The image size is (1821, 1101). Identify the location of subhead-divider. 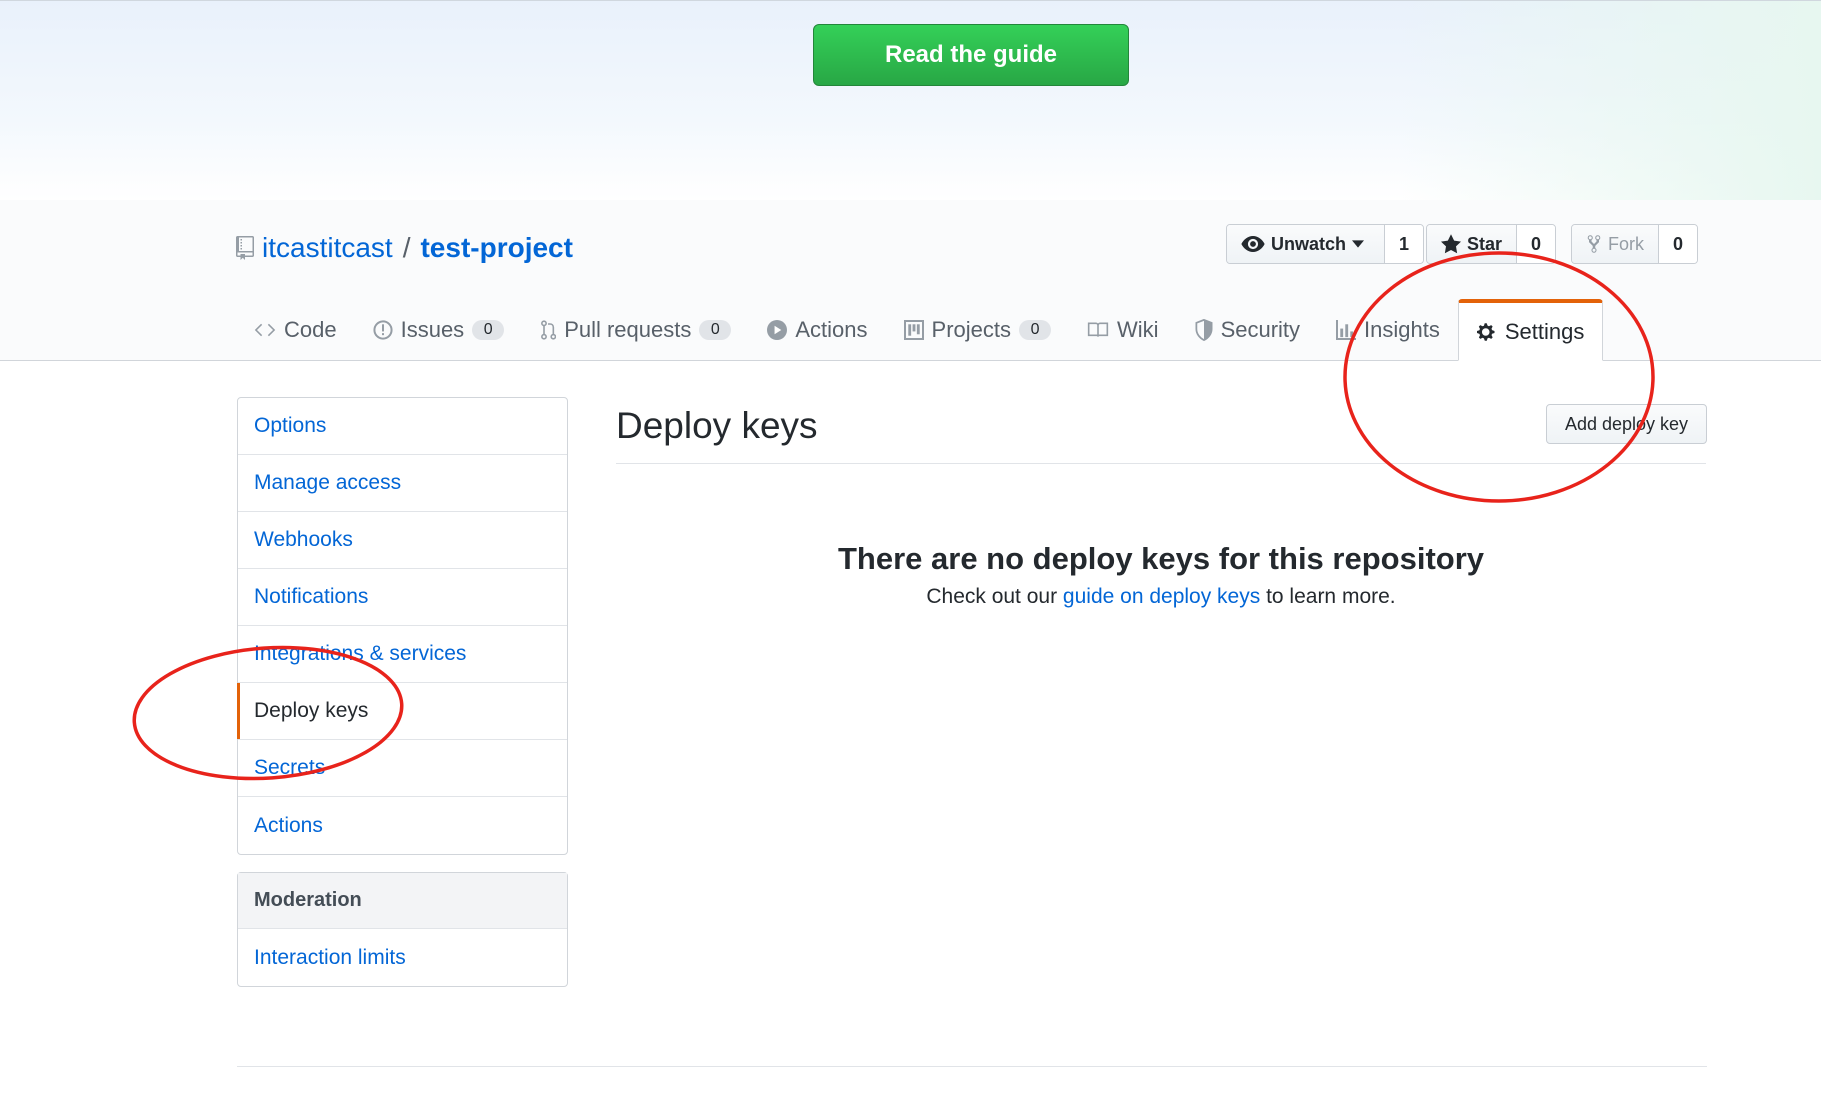
(1161, 463).